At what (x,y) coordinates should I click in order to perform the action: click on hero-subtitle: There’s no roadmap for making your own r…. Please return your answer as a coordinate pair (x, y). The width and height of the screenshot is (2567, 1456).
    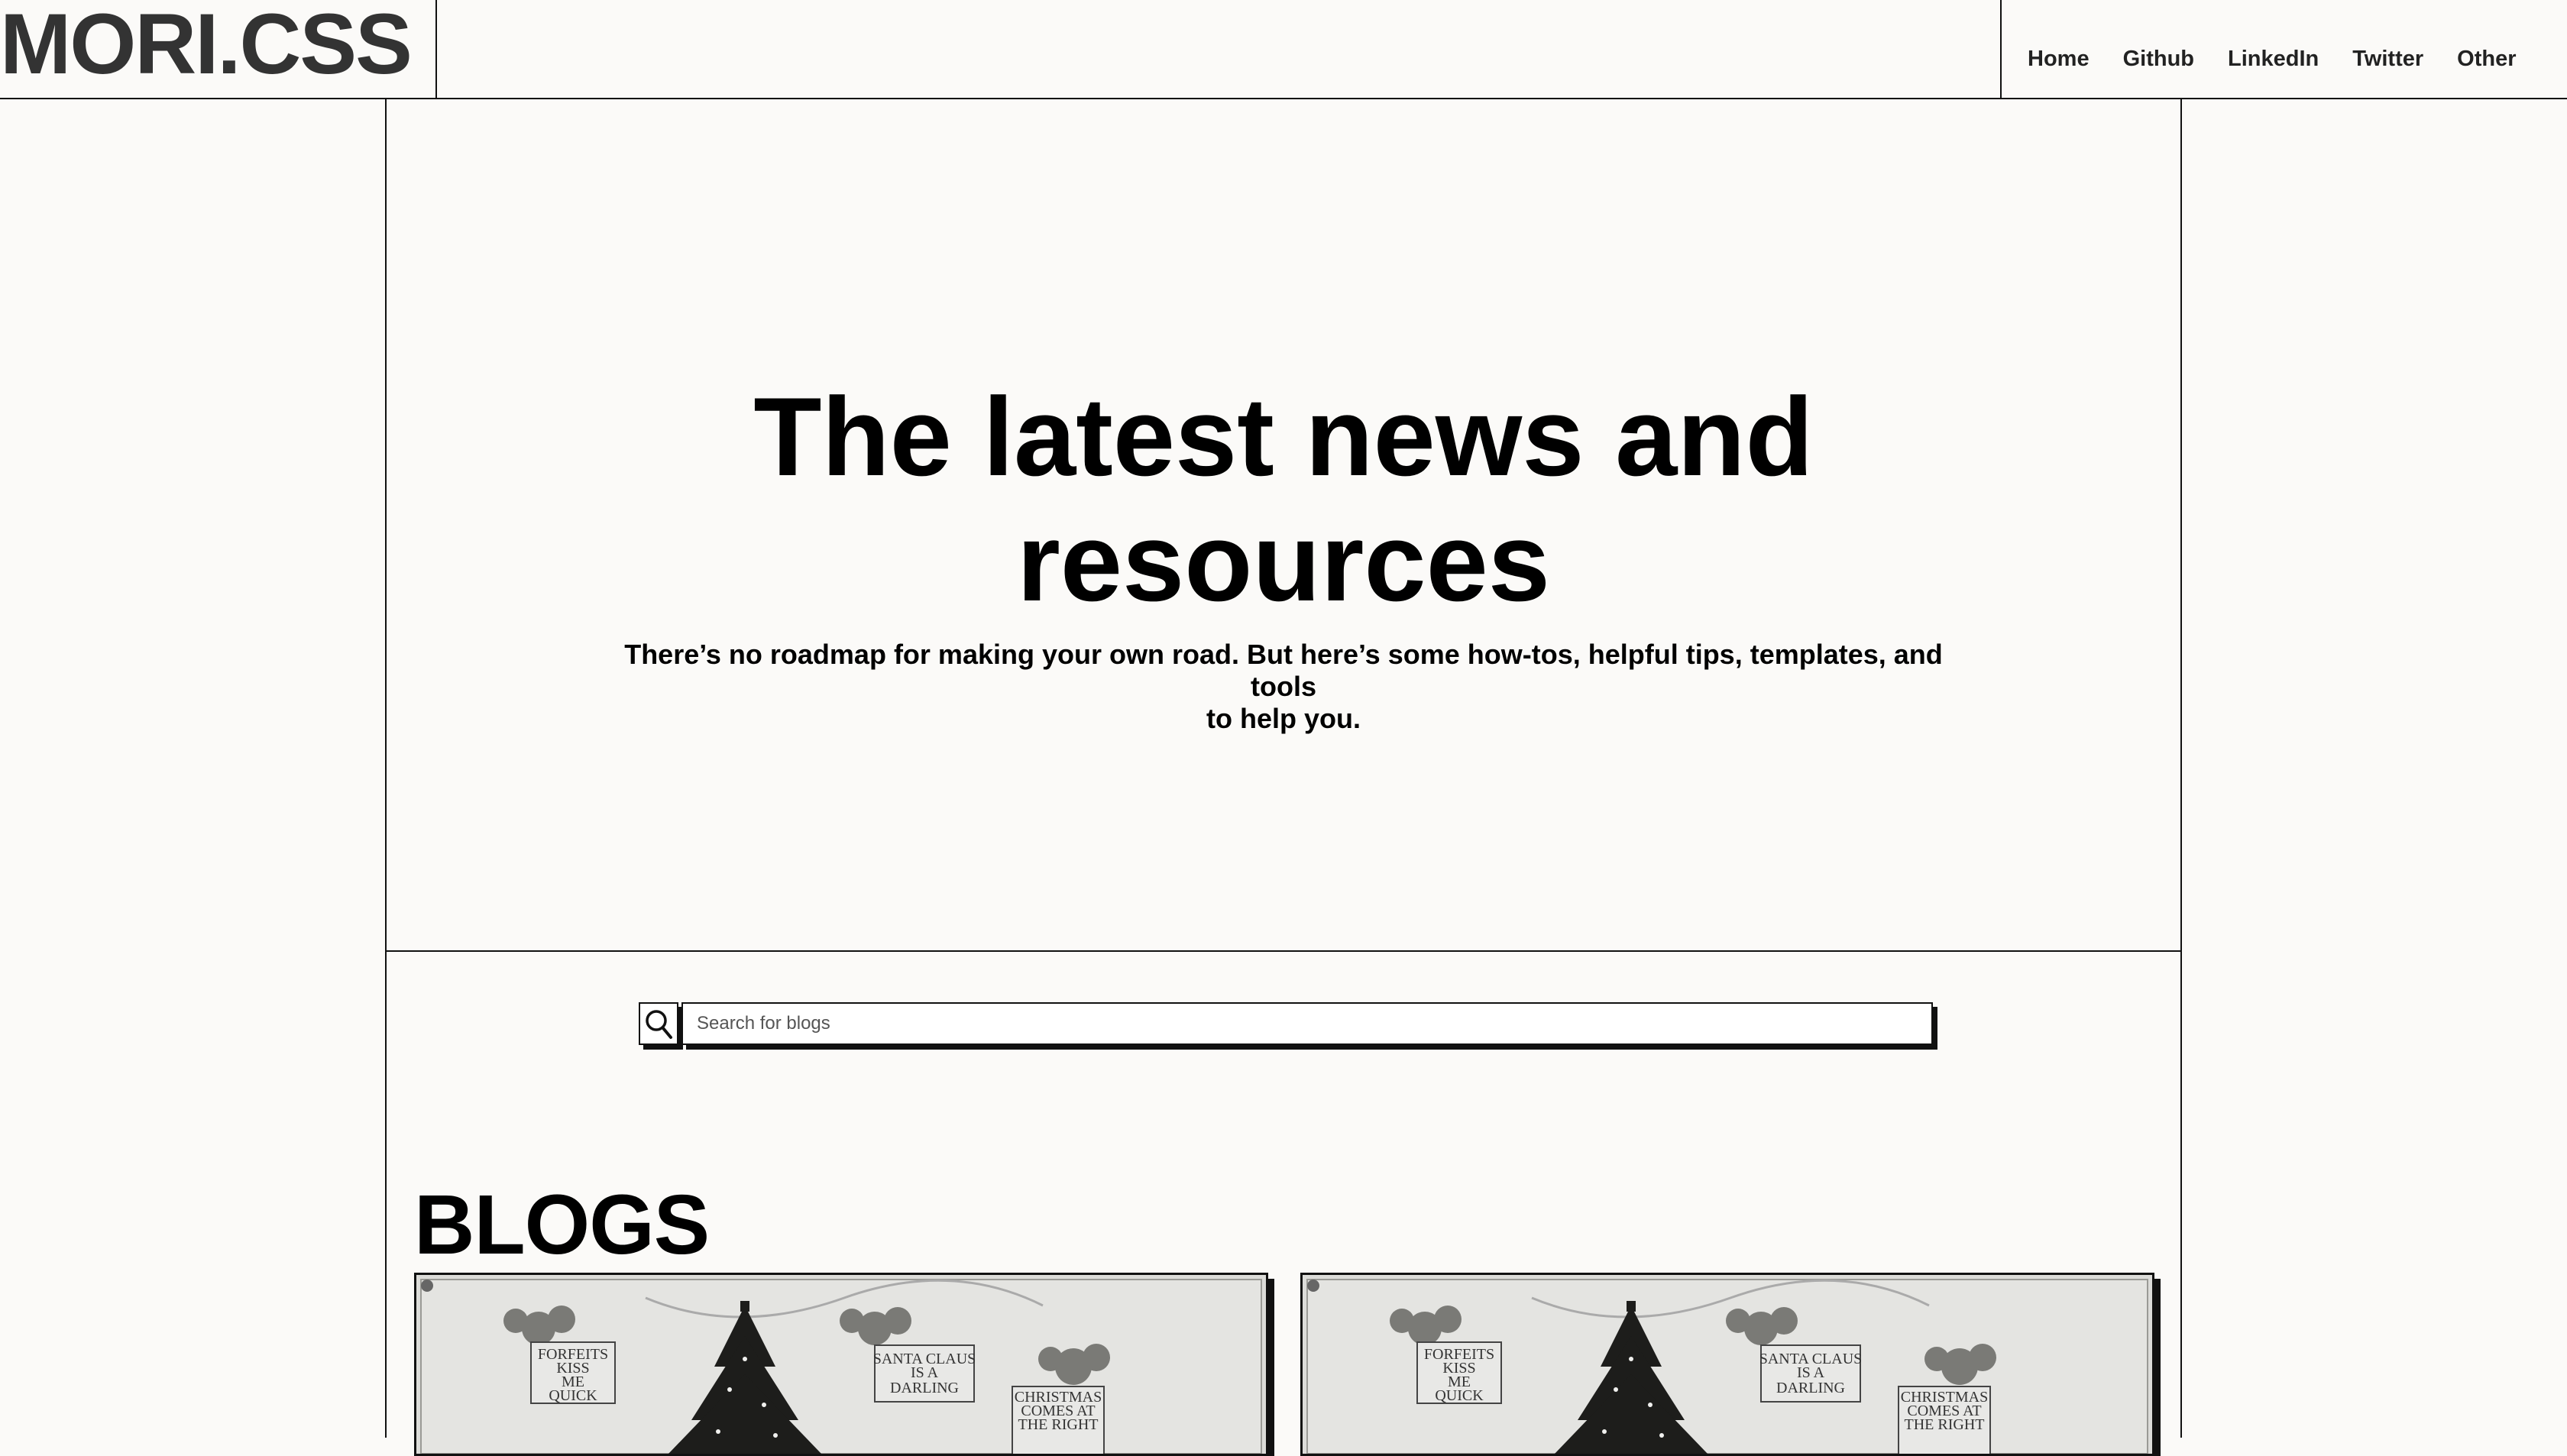
    Looking at the image, I should click on (1283, 687).